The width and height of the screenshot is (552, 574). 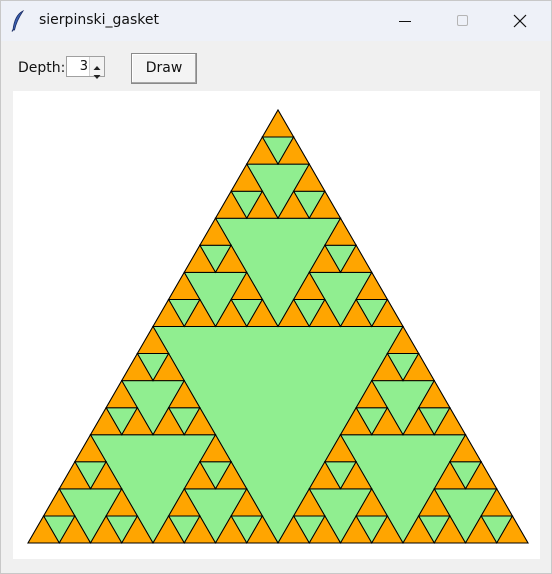 I want to click on minimize-icon, so click(x=405, y=21).